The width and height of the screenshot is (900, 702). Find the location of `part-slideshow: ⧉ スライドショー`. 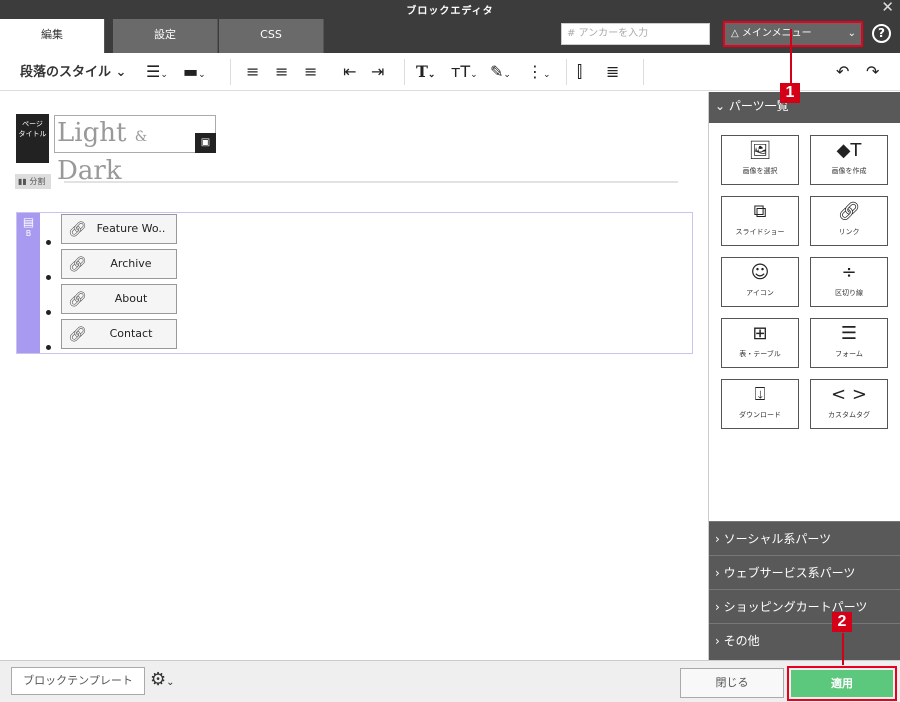

part-slideshow: ⧉ スライドショー is located at coordinates (760, 221).